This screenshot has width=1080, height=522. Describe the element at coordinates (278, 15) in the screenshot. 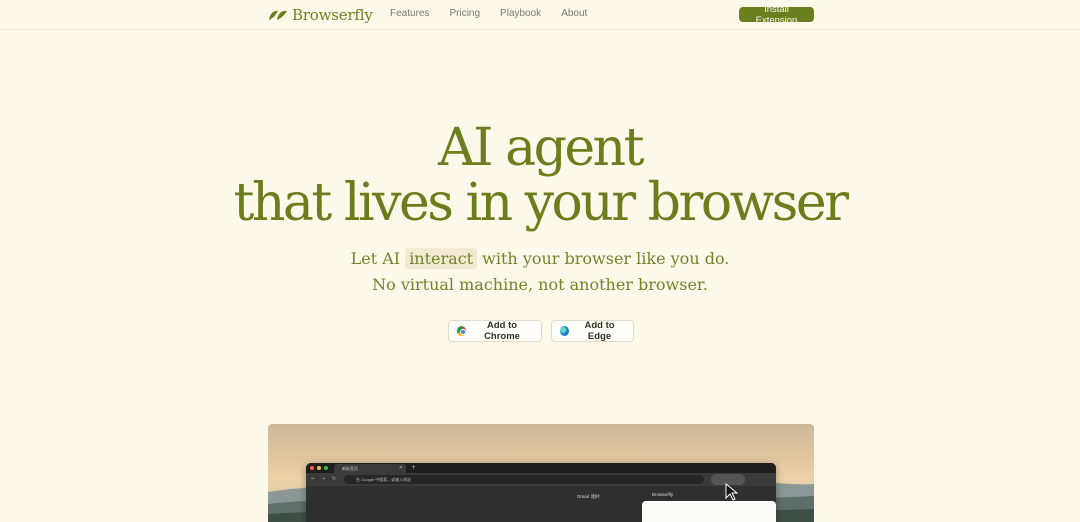

I see `butterfly-logo-icon` at that location.